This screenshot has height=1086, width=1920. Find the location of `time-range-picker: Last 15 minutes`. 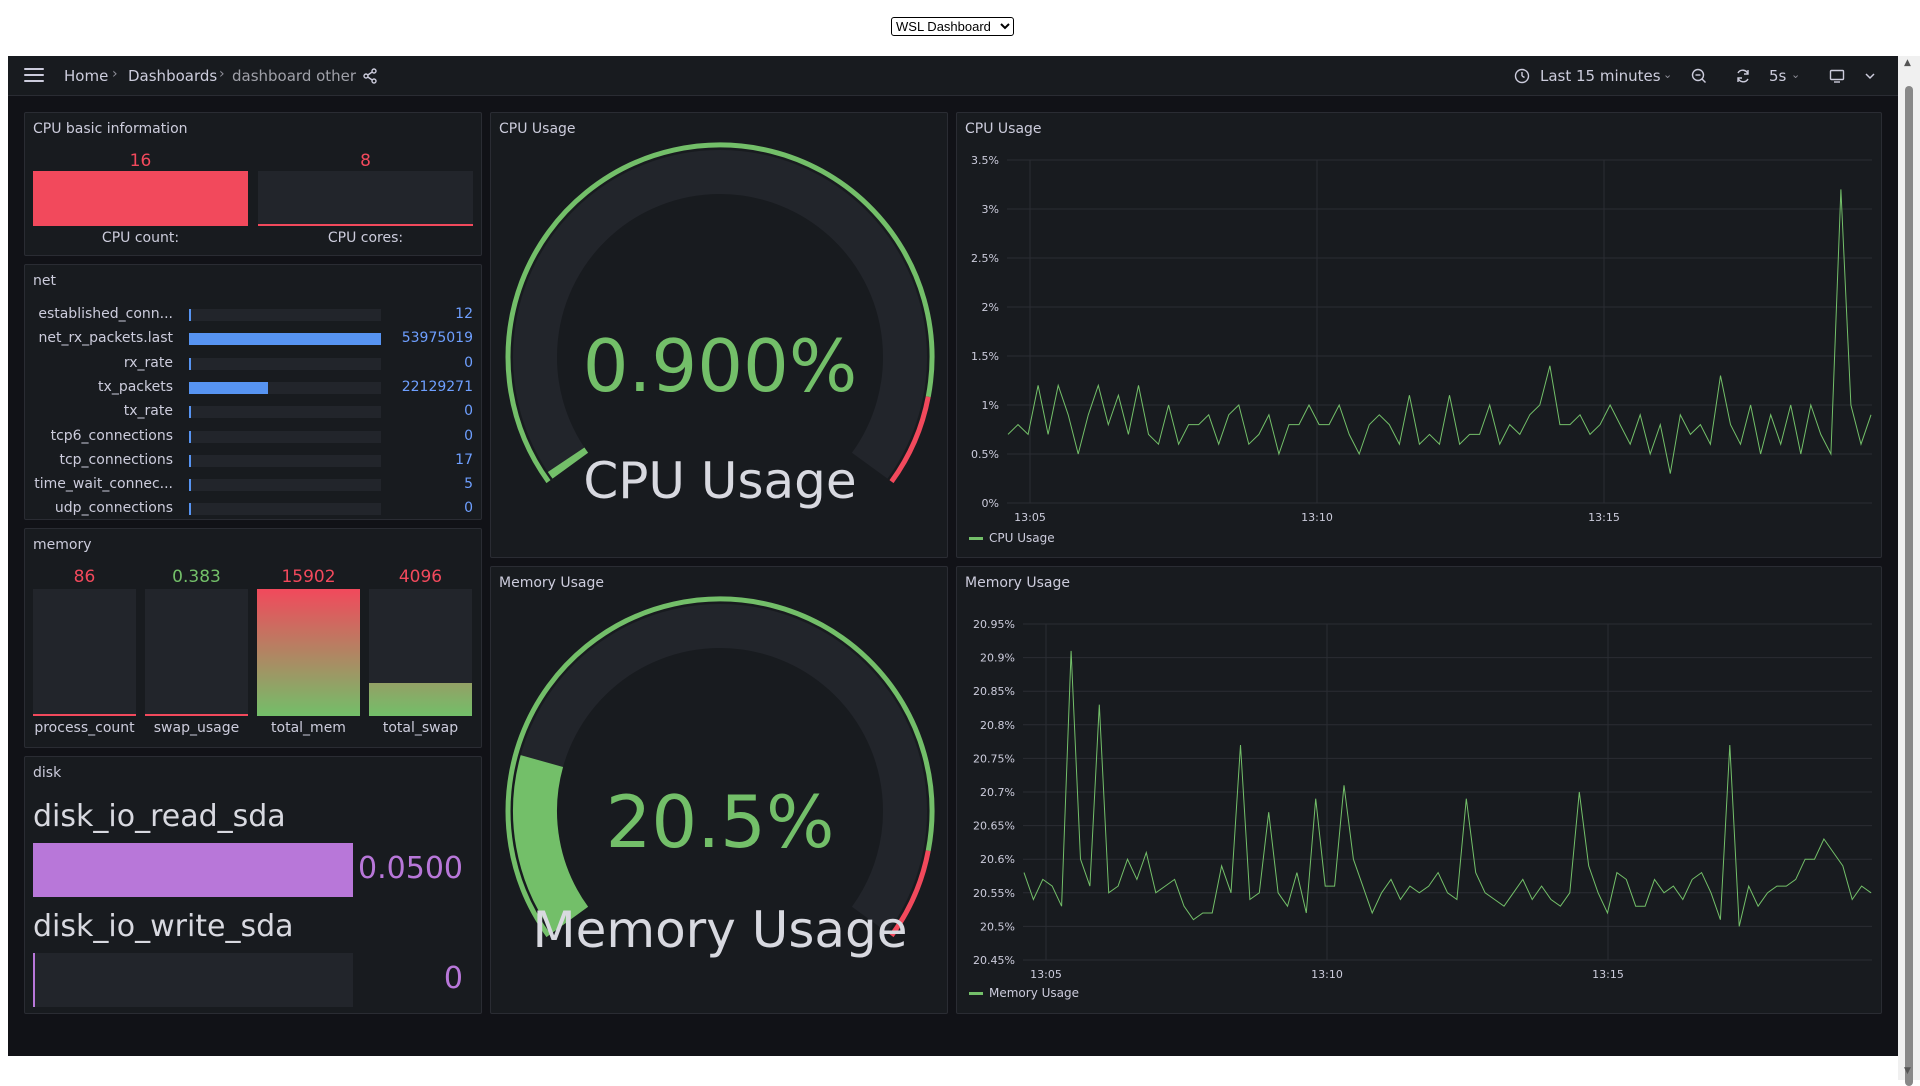

time-range-picker: Last 15 minutes is located at coordinates (1600, 76).